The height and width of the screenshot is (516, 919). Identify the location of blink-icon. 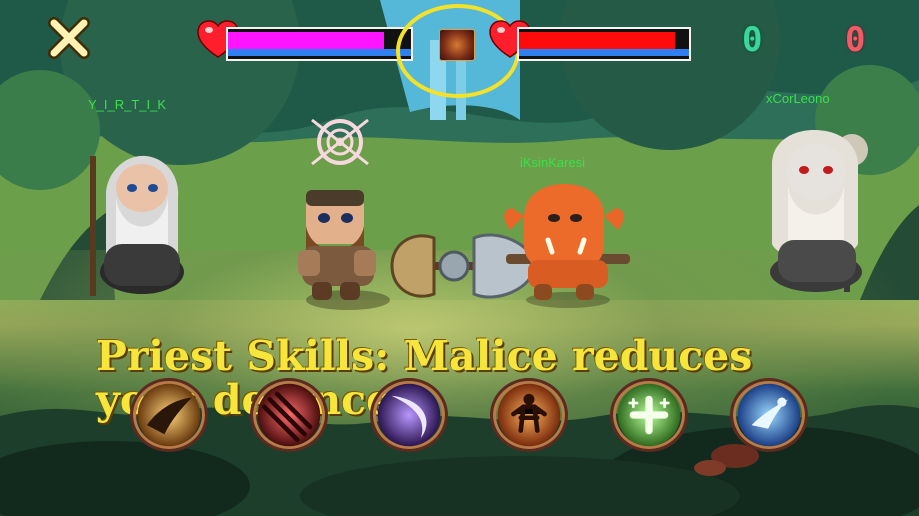
(769, 415).